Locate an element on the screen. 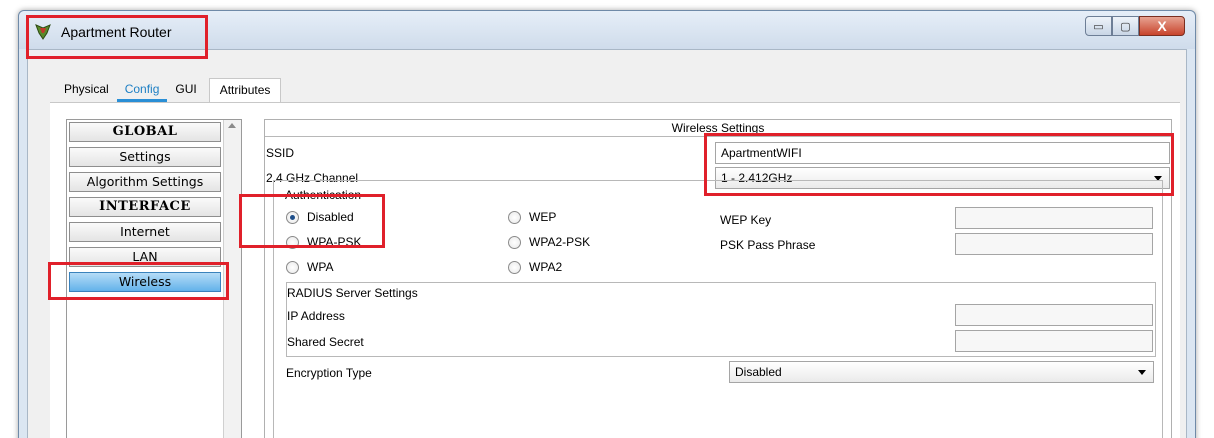 The image size is (1214, 438). highlight-wireless is located at coordinates (138, 281).